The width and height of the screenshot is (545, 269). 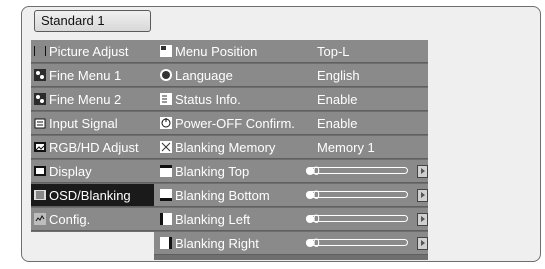 What do you see at coordinates (204, 75) in the screenshot?
I see `setting-label: Language` at bounding box center [204, 75].